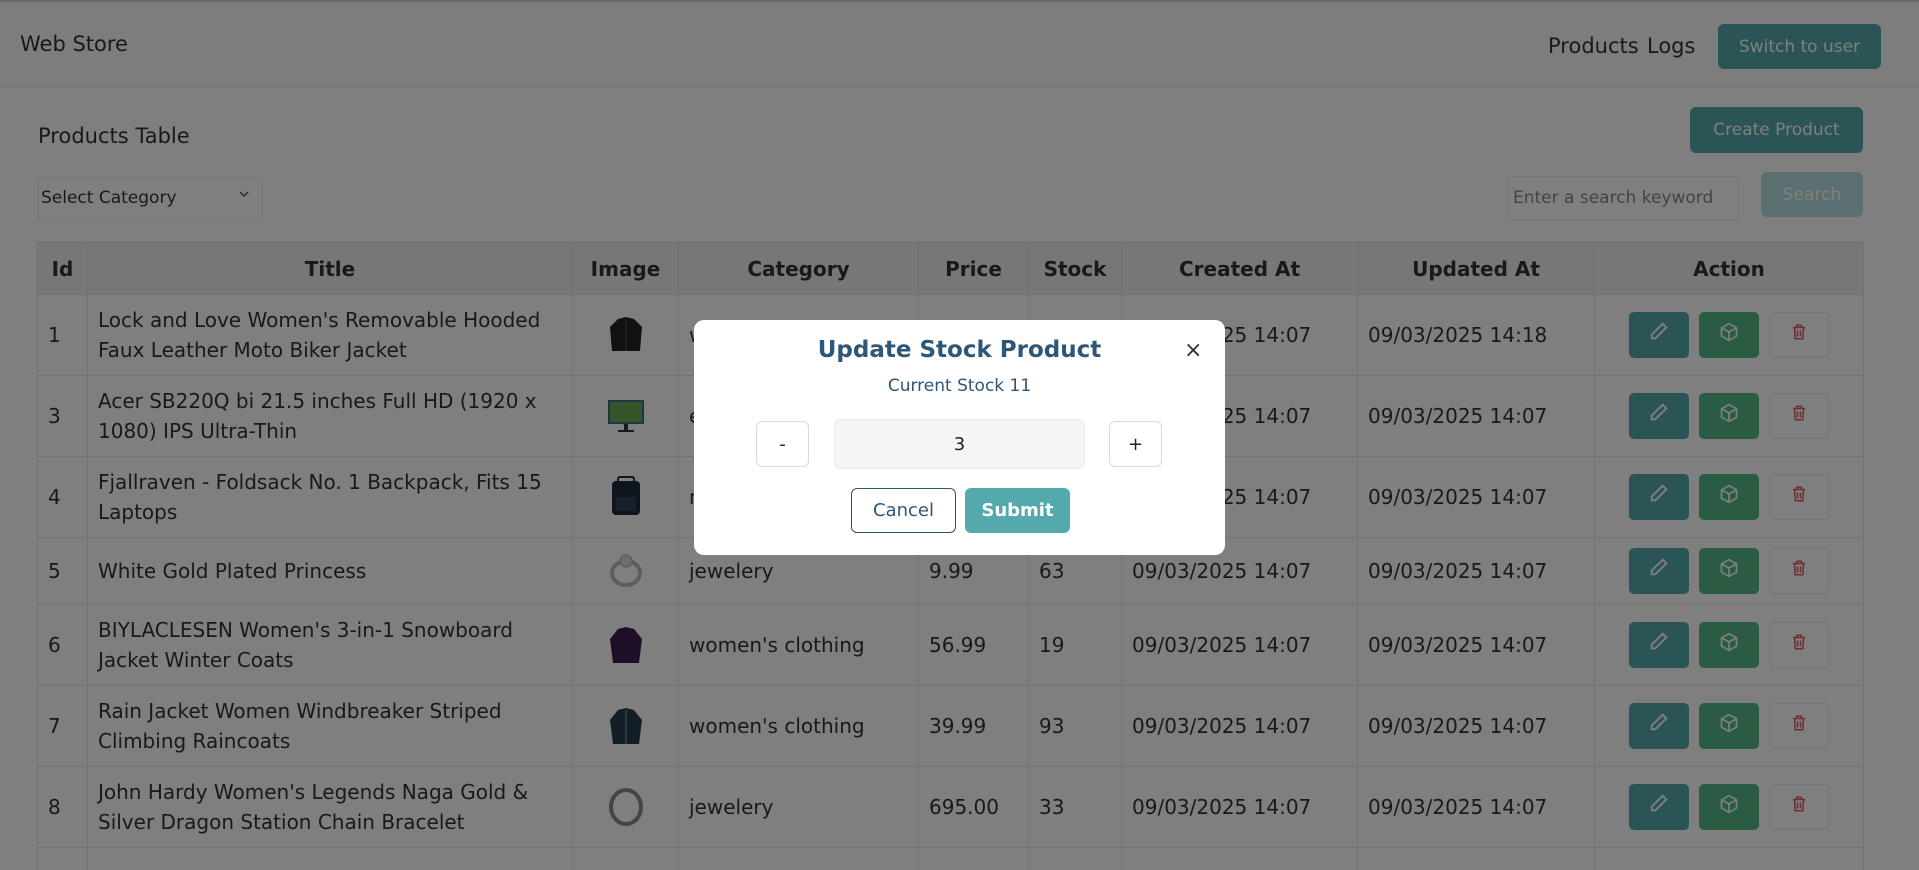 The width and height of the screenshot is (1919, 870). Describe the element at coordinates (782, 444) in the screenshot. I see `decrease-button: -` at that location.